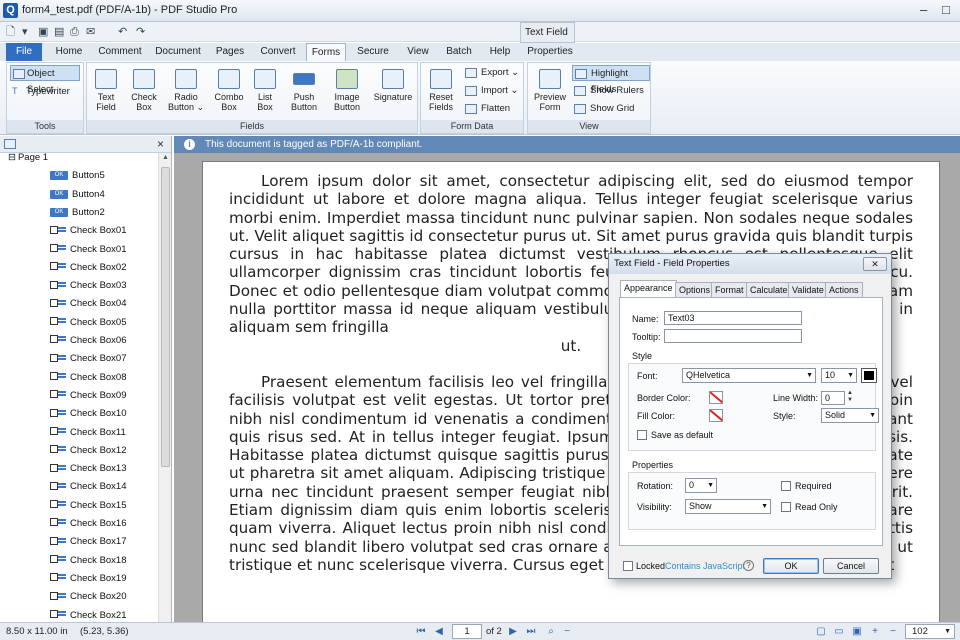  What do you see at coordinates (88, 469) in the screenshot?
I see `tree-field-item: Check Box13` at bounding box center [88, 469].